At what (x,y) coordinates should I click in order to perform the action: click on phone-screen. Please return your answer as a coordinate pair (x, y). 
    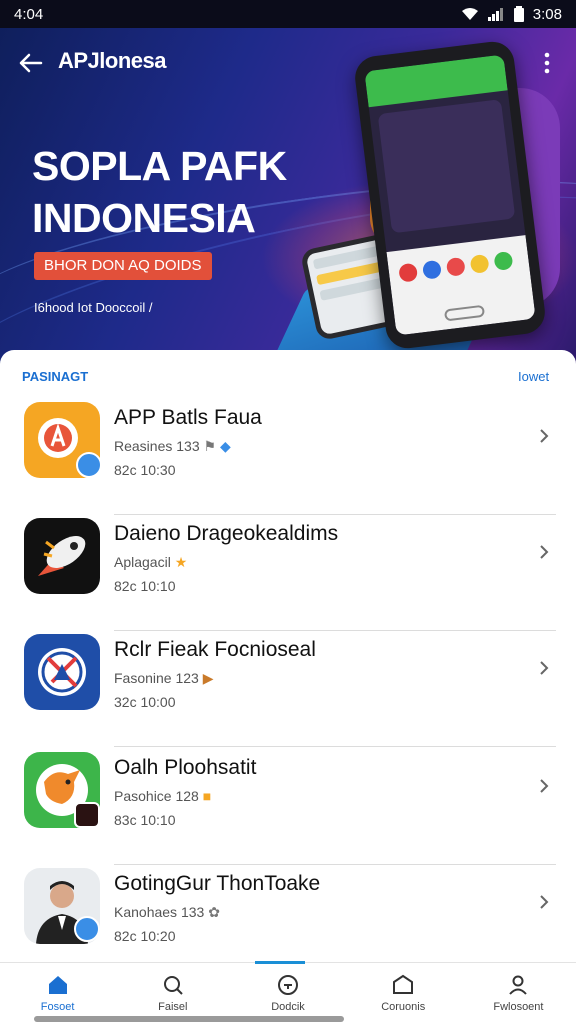
    Looking at the image, I should click on (450, 195).